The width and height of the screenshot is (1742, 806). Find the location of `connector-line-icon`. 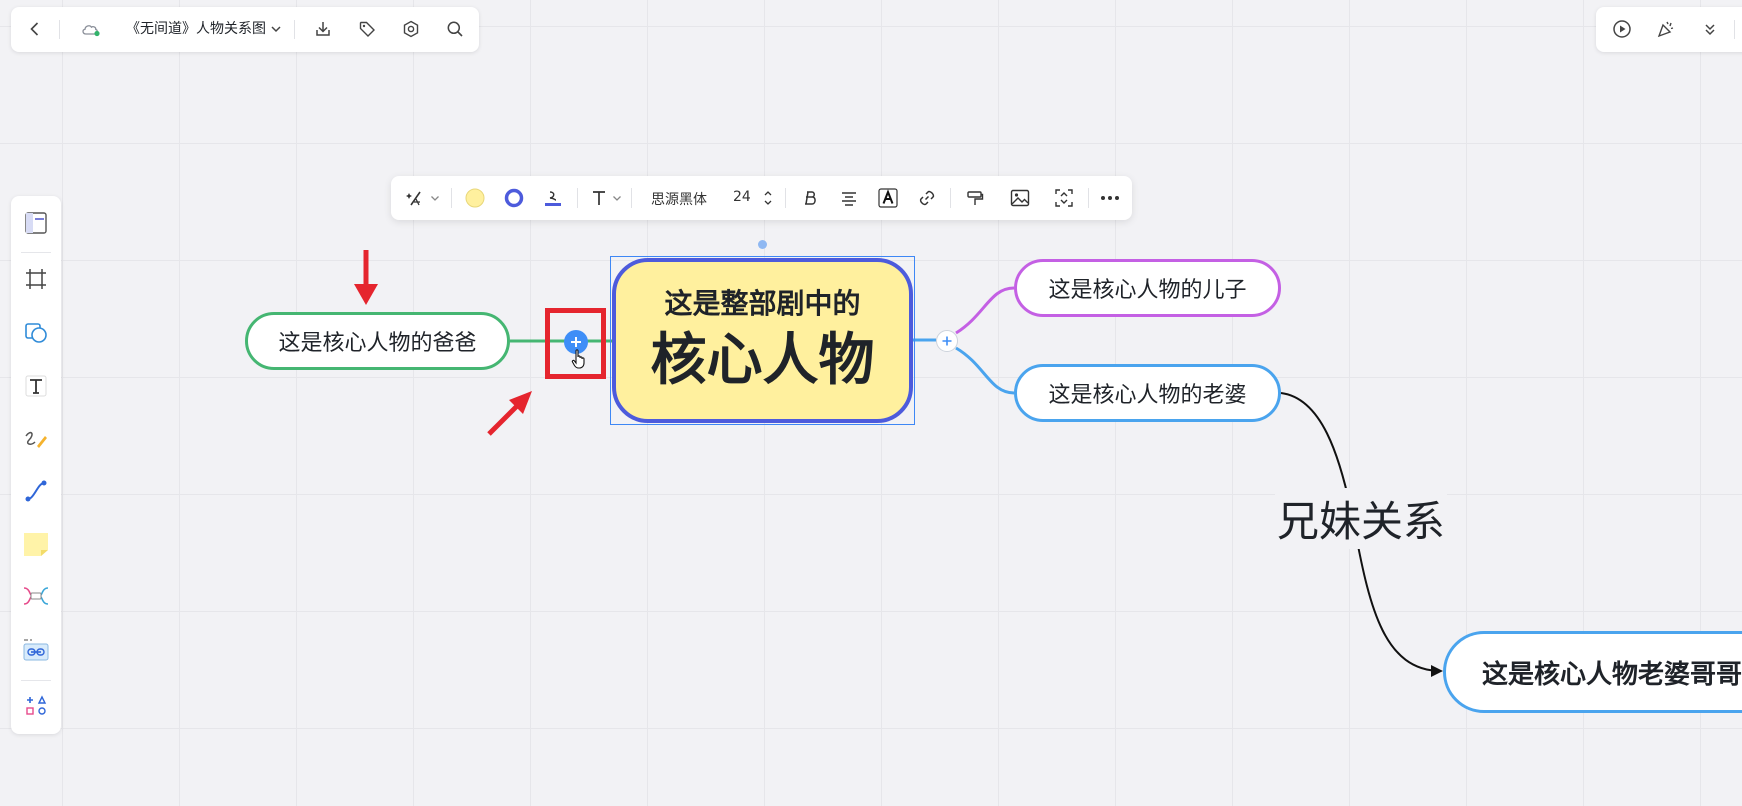

connector-line-icon is located at coordinates (36, 491).